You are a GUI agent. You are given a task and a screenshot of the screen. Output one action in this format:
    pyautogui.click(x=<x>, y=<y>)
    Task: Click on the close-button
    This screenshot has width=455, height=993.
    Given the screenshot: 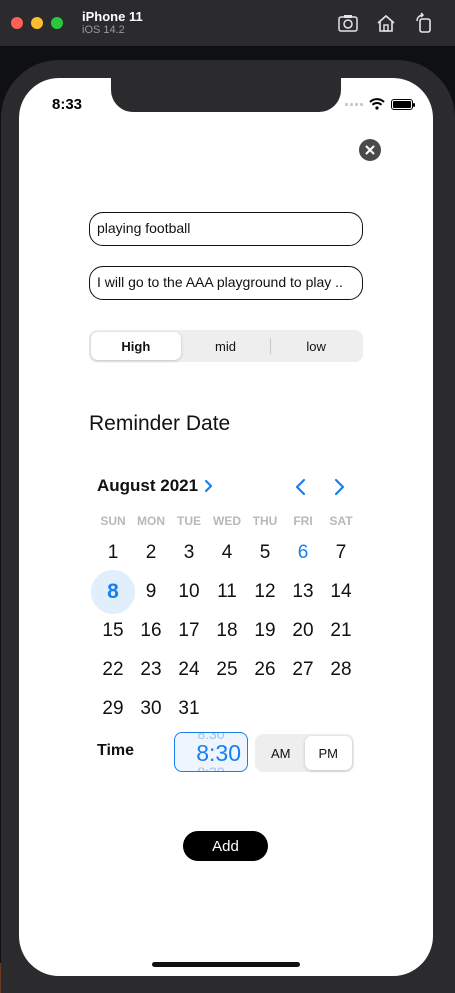 What is the action you would take?
    pyautogui.click(x=370, y=150)
    